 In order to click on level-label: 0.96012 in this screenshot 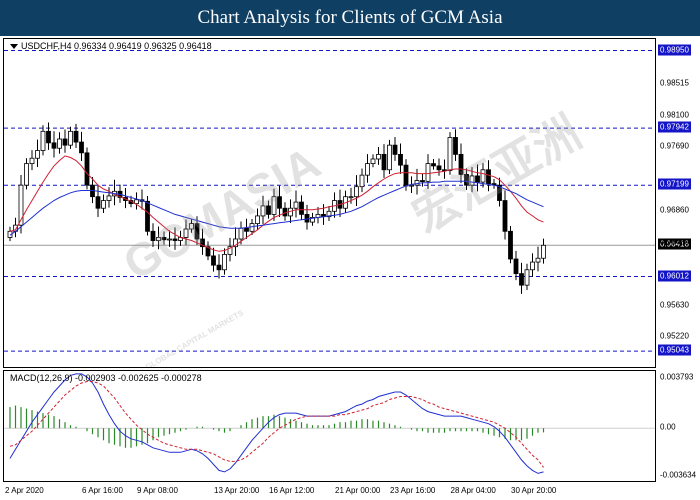, I will do `click(674, 276)`.